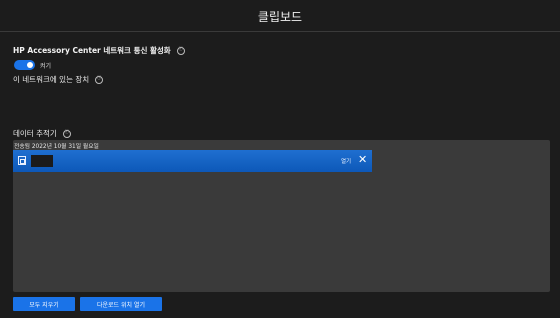  I want to click on network-sharing-toggle, so click(24, 65).